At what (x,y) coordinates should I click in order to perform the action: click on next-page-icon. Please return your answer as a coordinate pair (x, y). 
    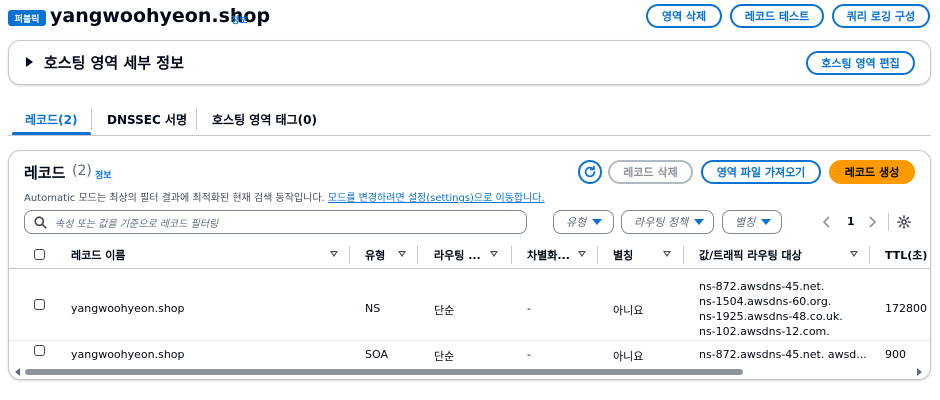
    Looking at the image, I should click on (872, 222).